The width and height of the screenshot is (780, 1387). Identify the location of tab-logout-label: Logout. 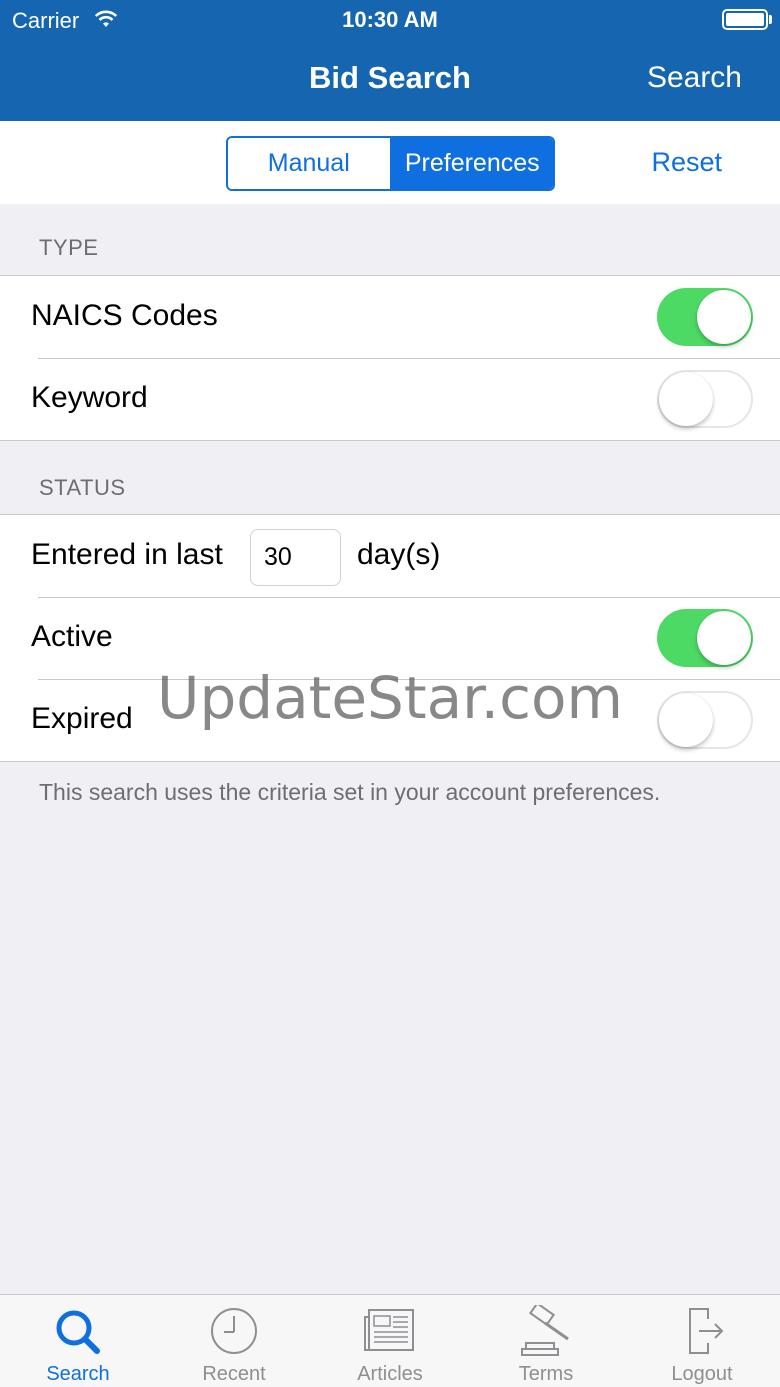
(702, 1374).